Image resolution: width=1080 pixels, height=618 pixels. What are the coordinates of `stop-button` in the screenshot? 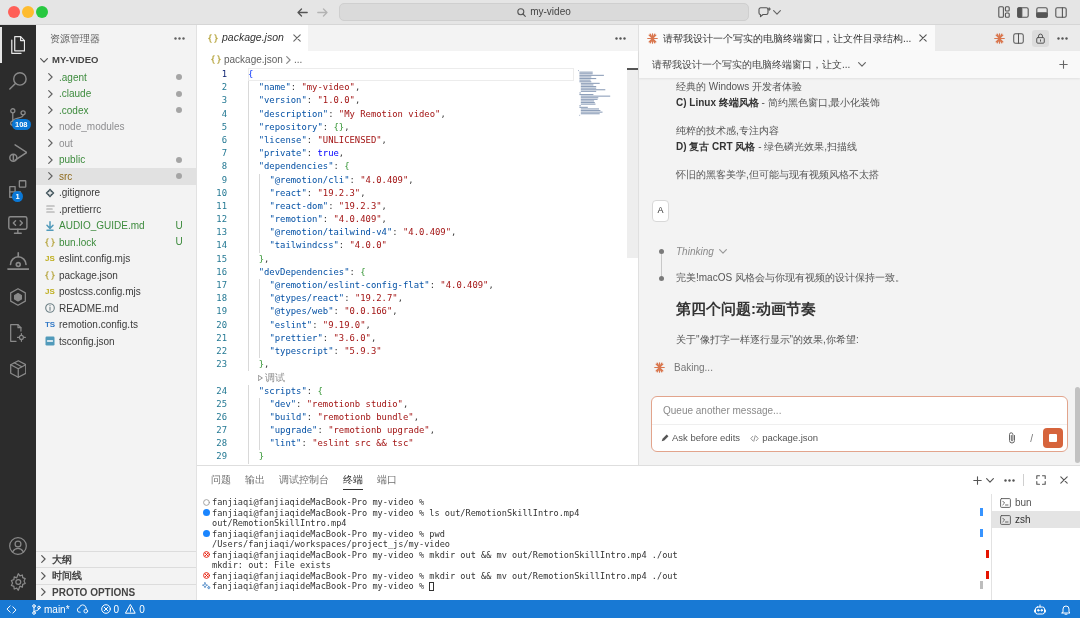 It's located at (1053, 438).